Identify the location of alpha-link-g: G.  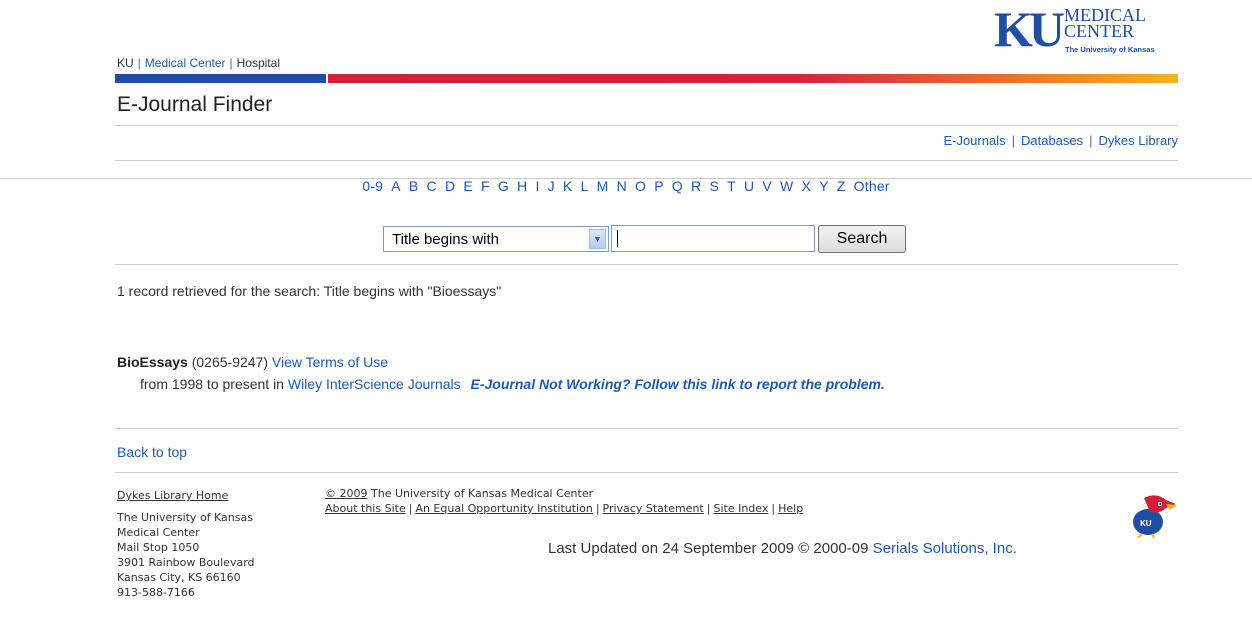
(503, 186).